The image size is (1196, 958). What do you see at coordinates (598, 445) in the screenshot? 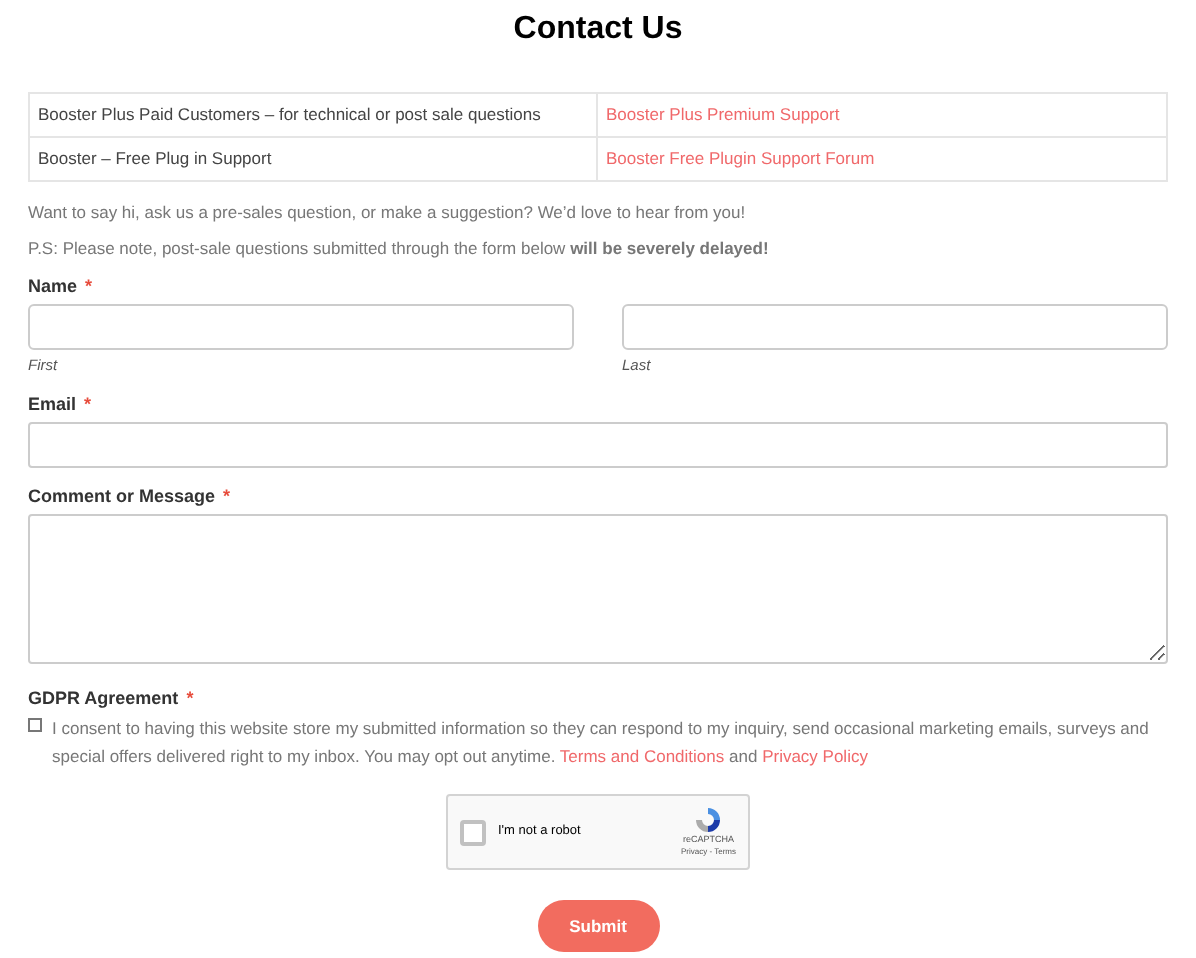
I see `email-field` at bounding box center [598, 445].